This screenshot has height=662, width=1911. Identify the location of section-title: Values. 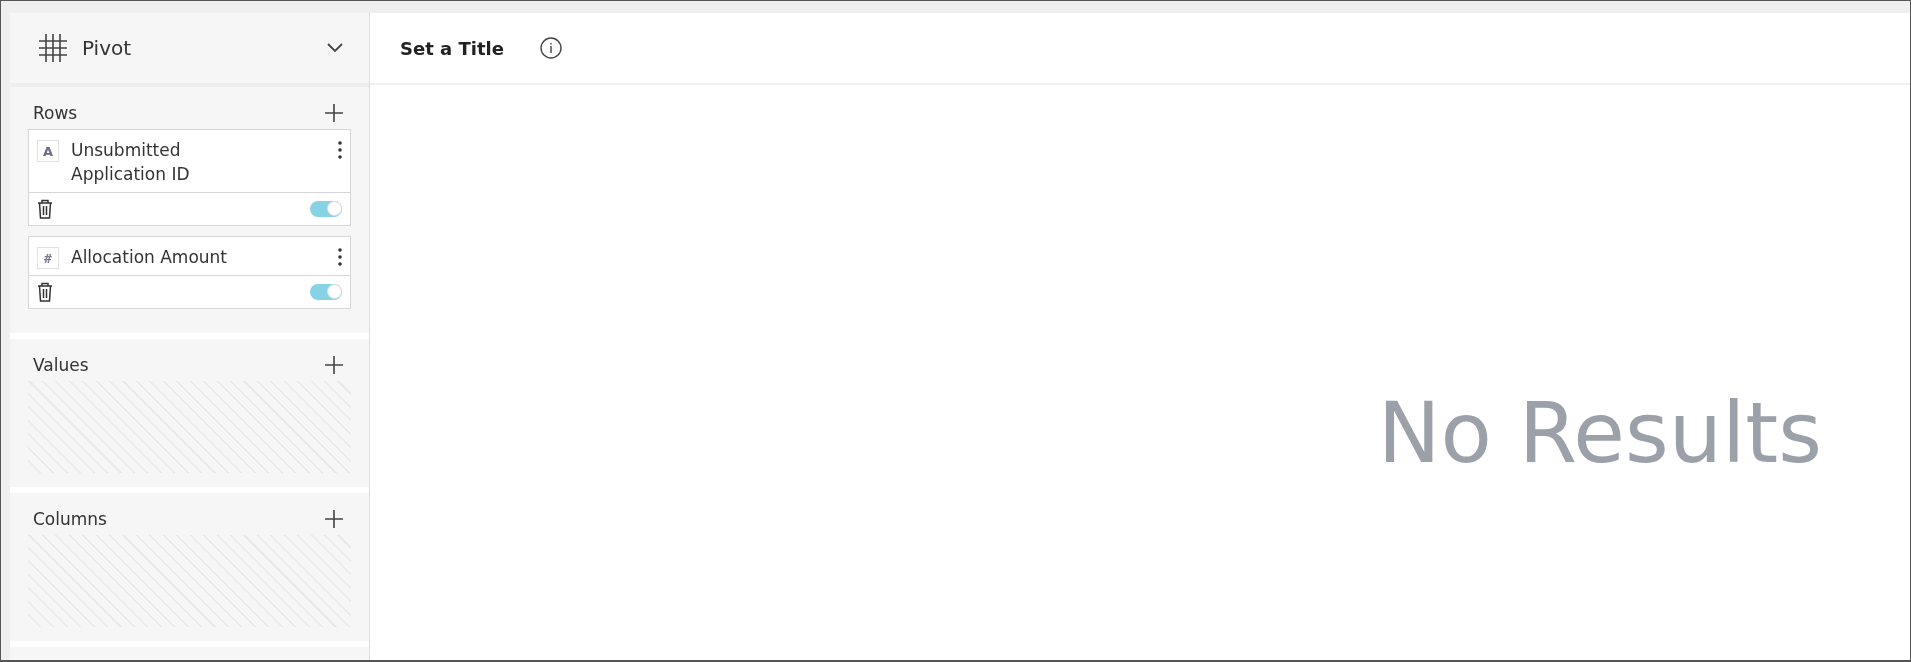
(61, 365).